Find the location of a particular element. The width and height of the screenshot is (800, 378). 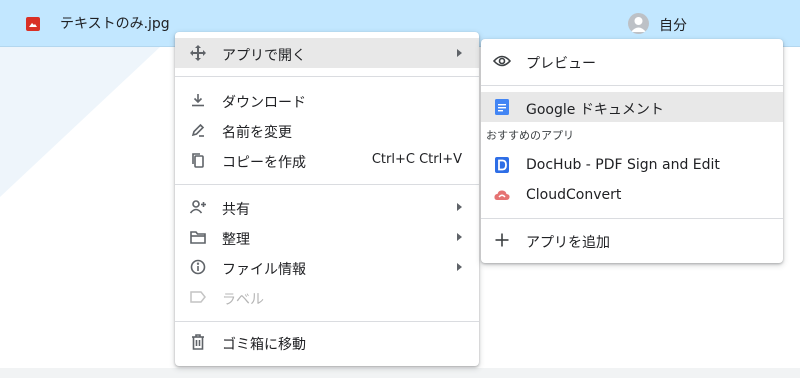

menu-item-organize: 整理 is located at coordinates (327, 237).